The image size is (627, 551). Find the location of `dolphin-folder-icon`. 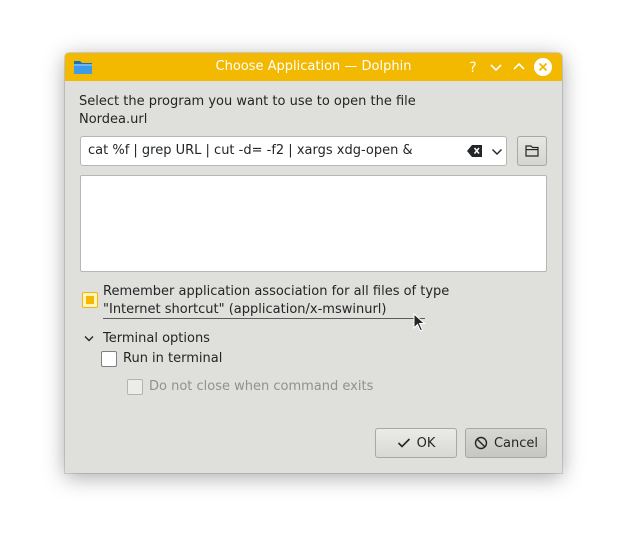

dolphin-folder-icon is located at coordinates (83, 67).